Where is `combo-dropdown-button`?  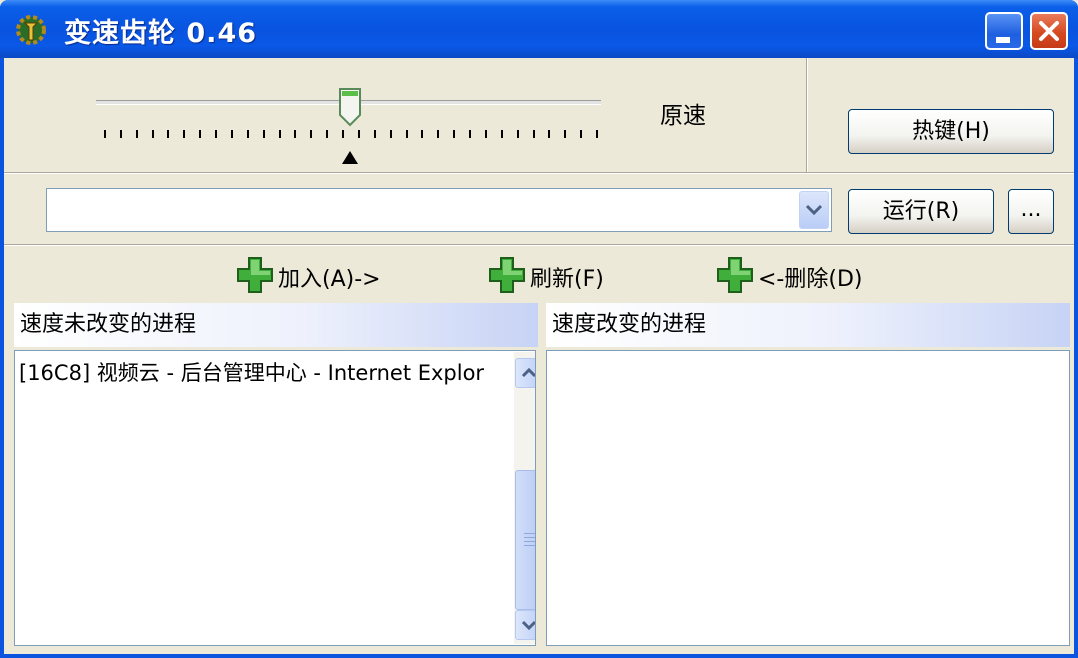 combo-dropdown-button is located at coordinates (814, 210).